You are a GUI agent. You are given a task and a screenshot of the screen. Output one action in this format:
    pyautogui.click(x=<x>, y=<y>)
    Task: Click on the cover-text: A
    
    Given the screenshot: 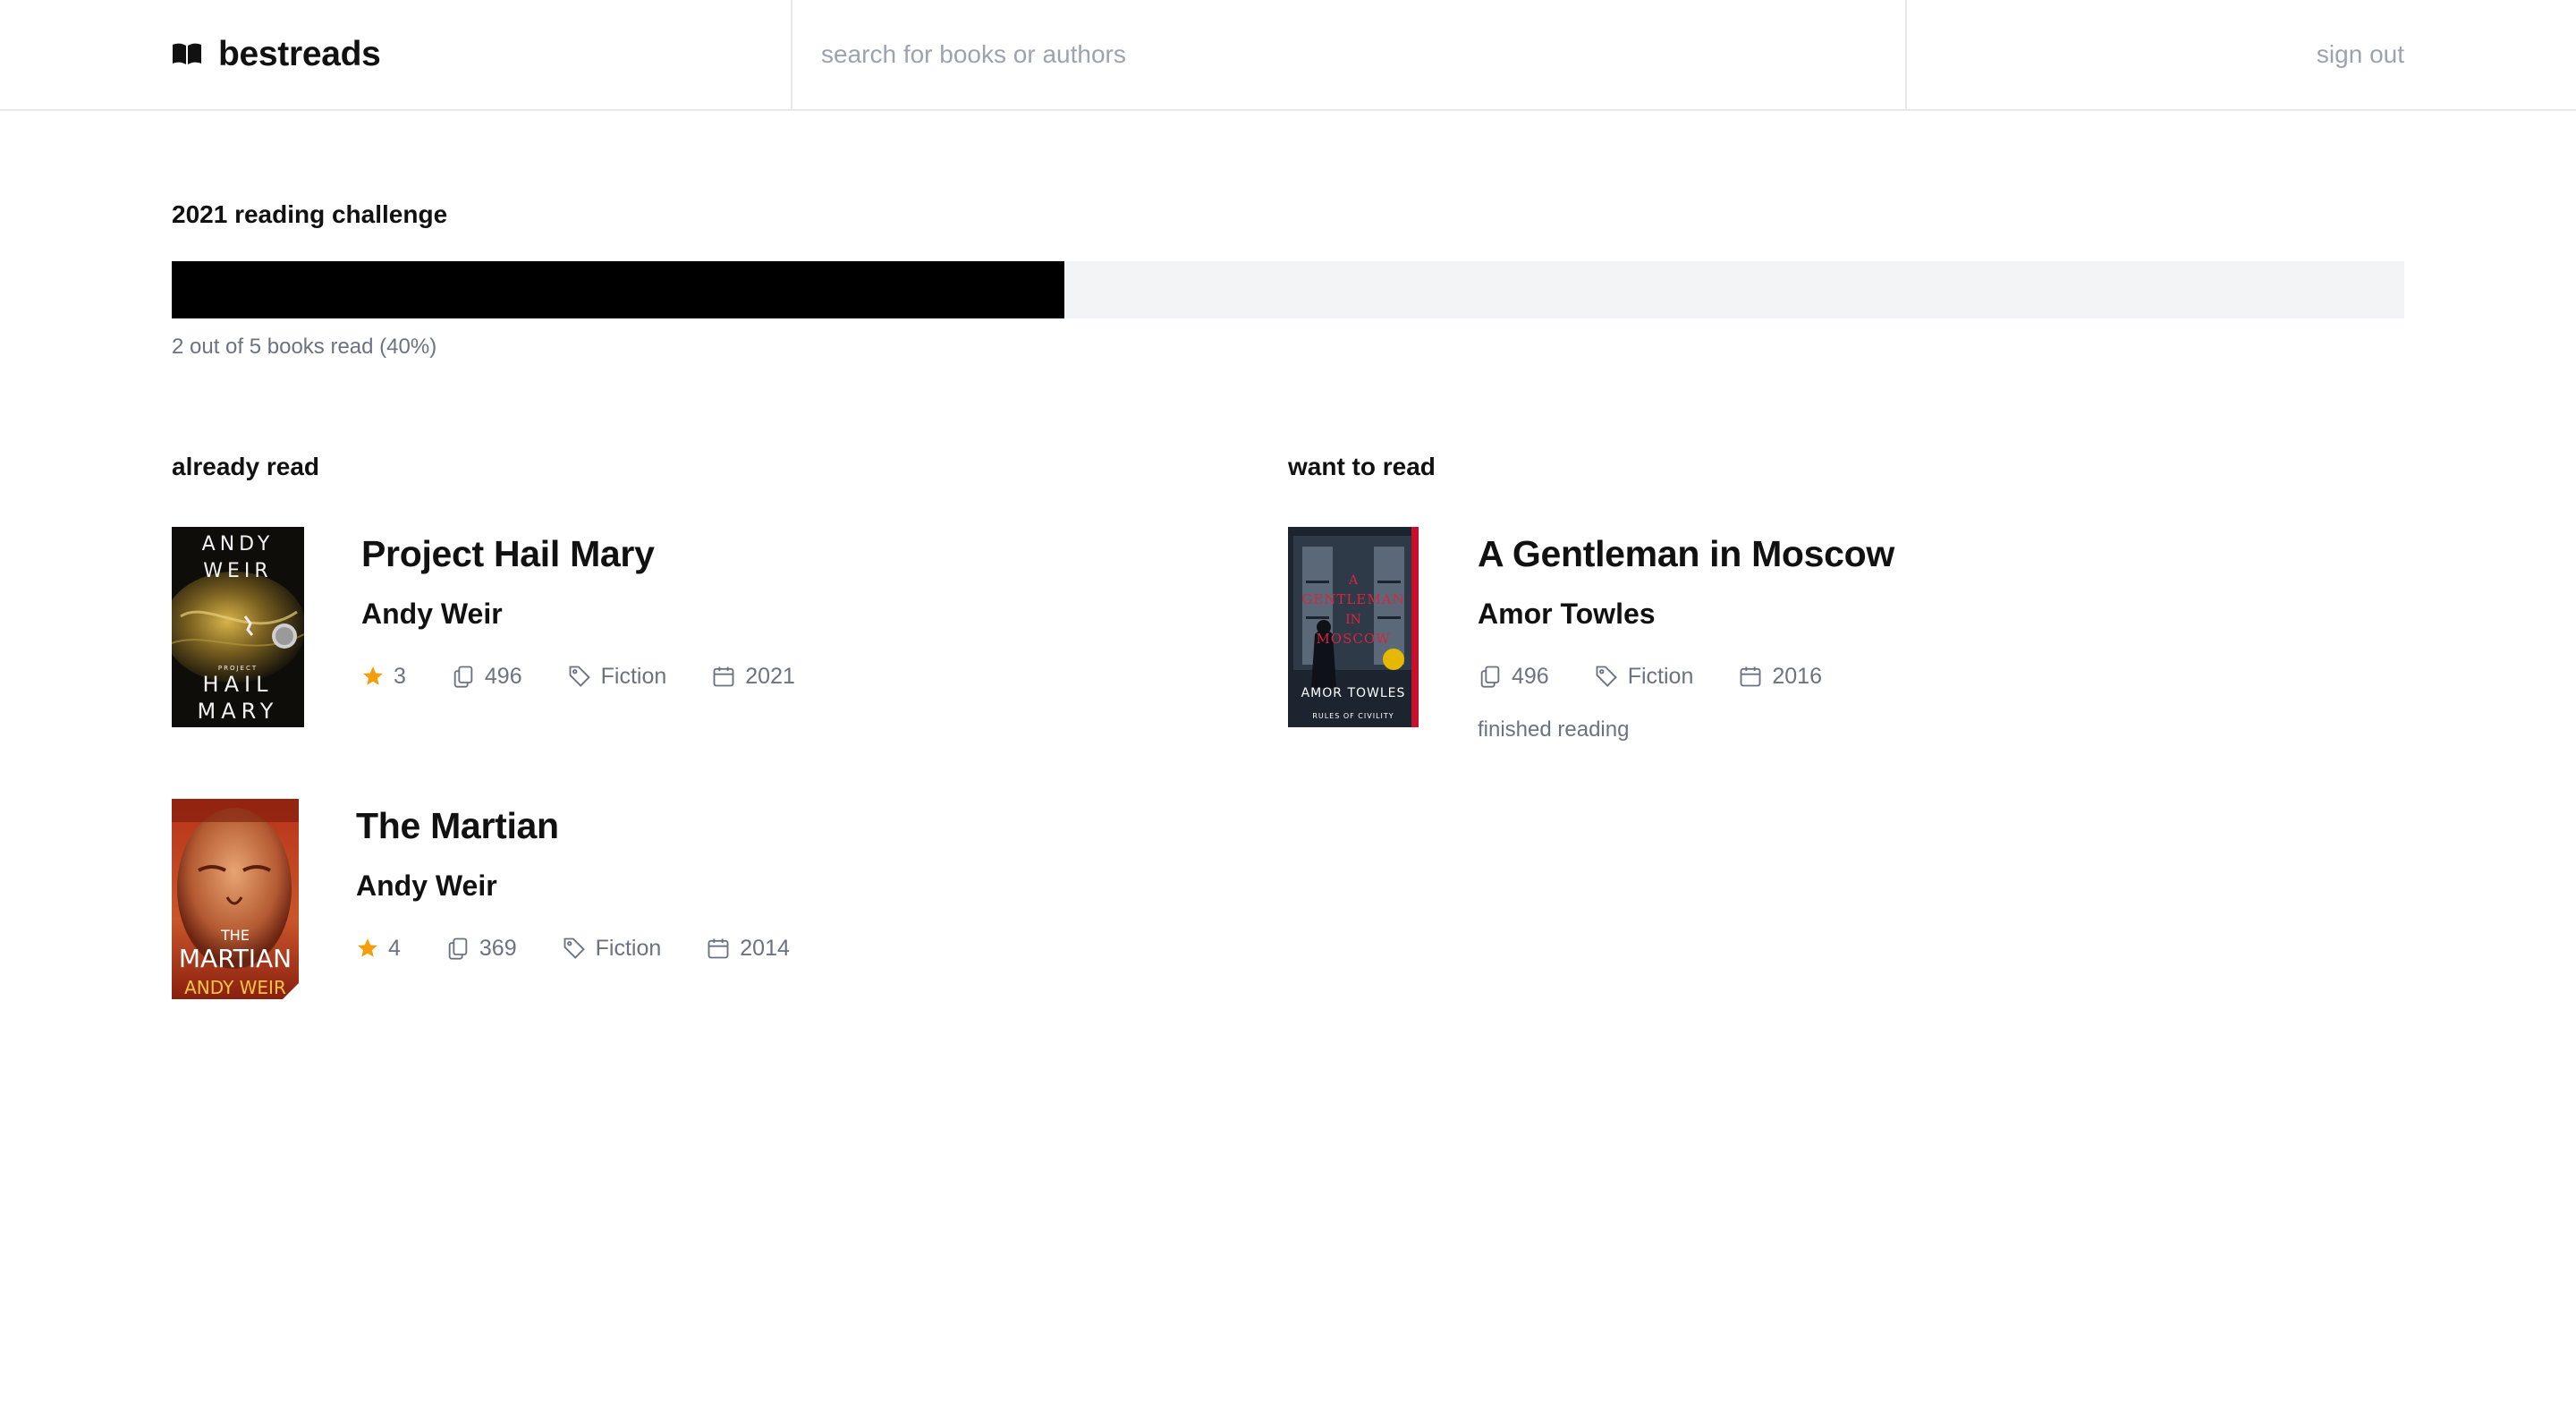 What is the action you would take?
    pyautogui.click(x=1353, y=581)
    